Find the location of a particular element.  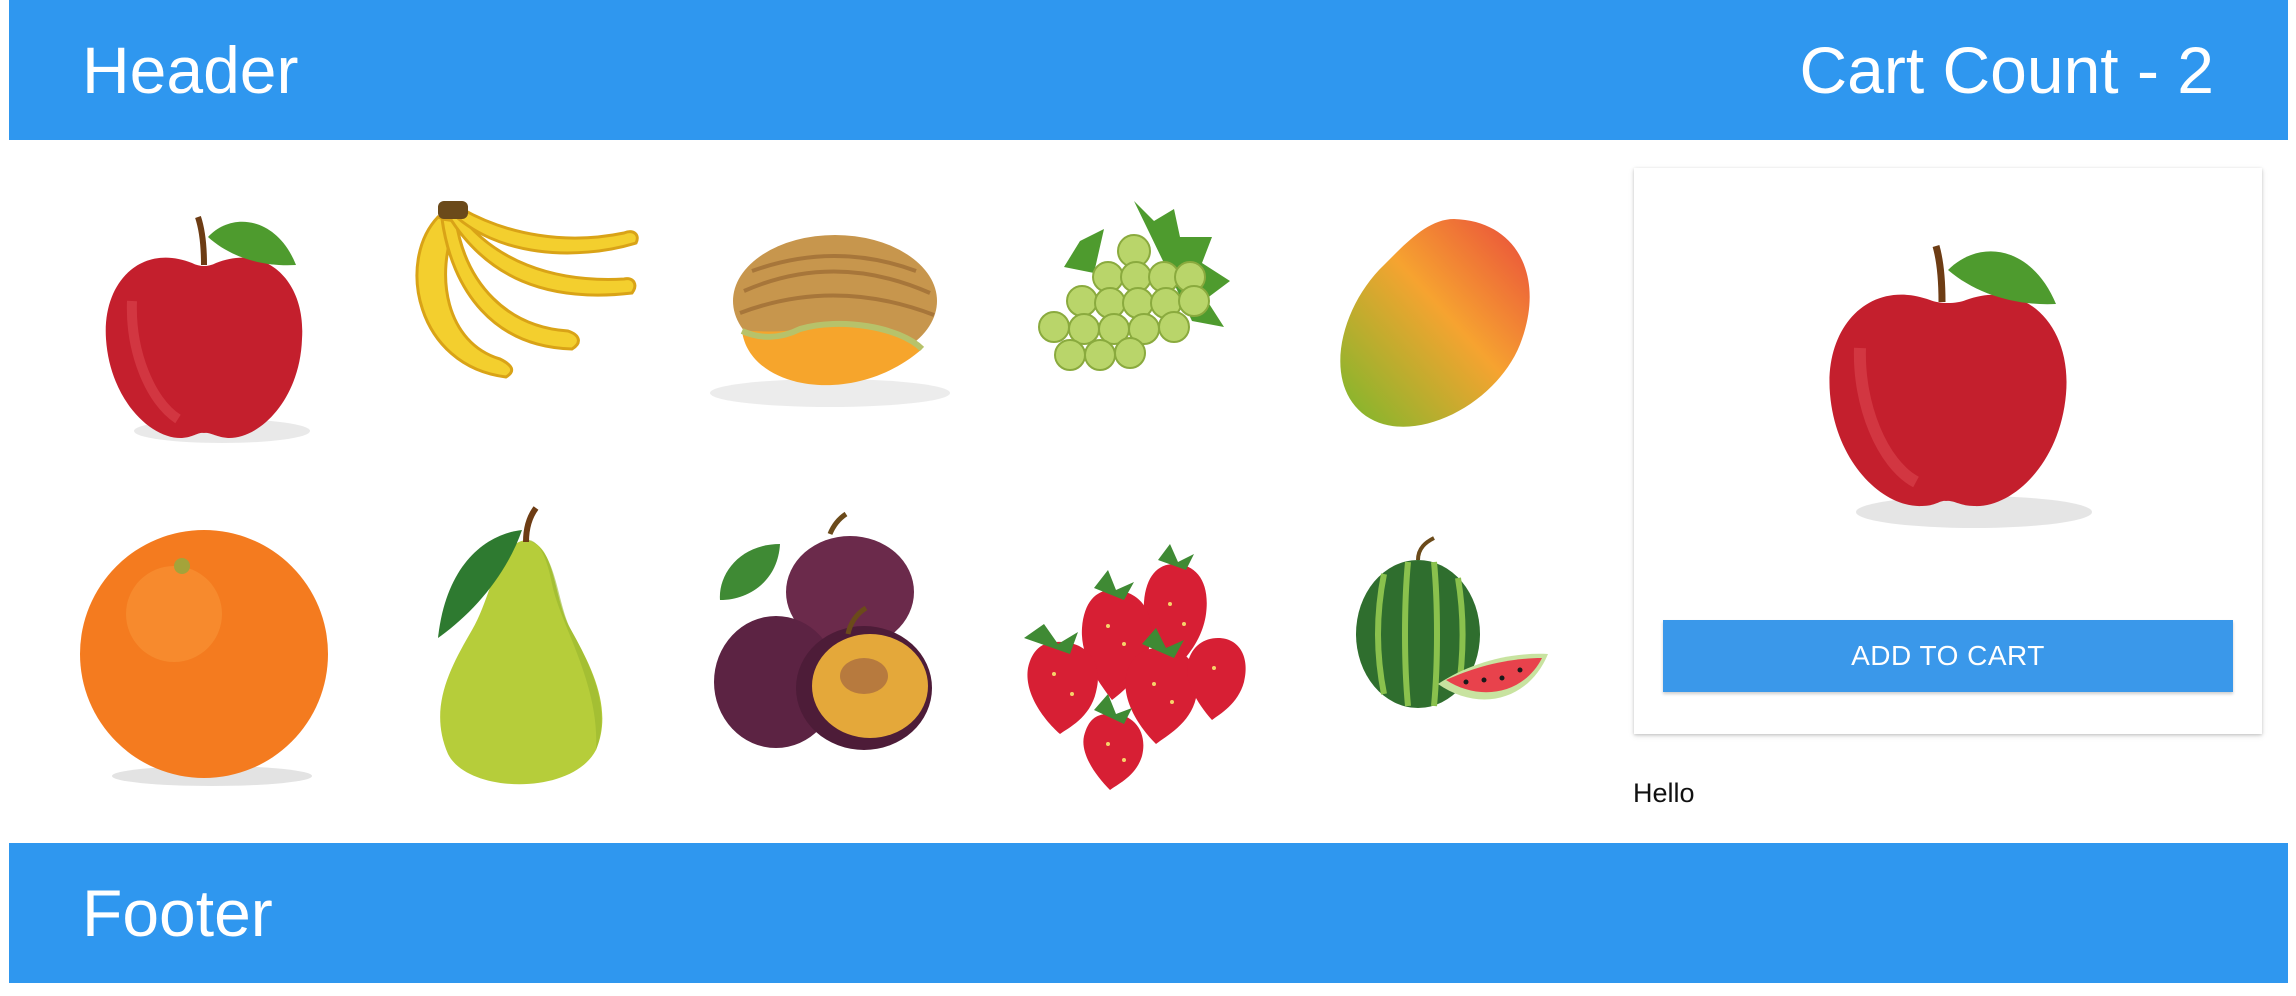

banana-icon is located at coordinates (527, 290).